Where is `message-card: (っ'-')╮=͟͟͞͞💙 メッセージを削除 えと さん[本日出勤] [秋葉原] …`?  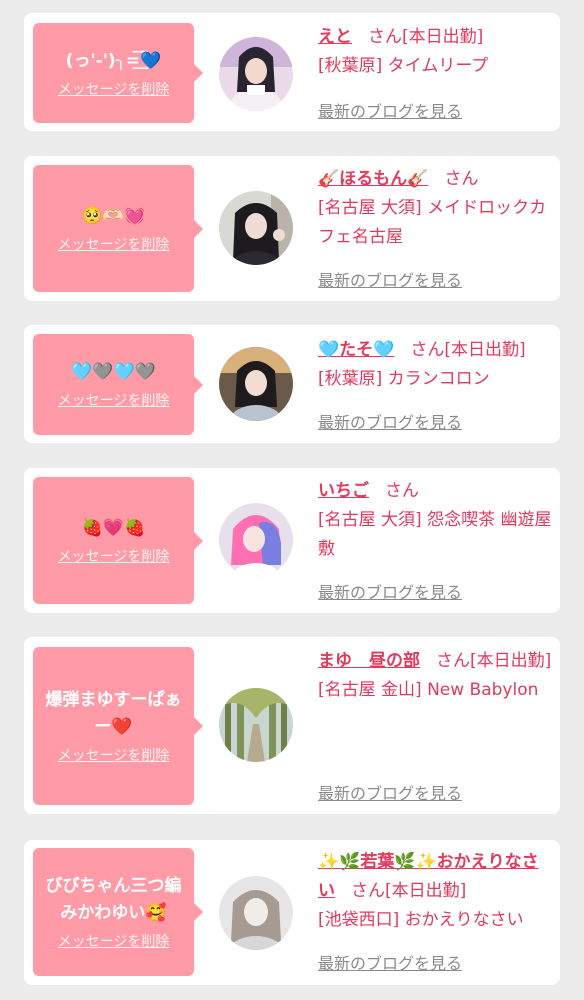 message-card: (っ'-')╮=͟͟͞͞💙 メッセージを削除 えと さん[本日出勤] [秋葉原] … is located at coordinates (292, 72).